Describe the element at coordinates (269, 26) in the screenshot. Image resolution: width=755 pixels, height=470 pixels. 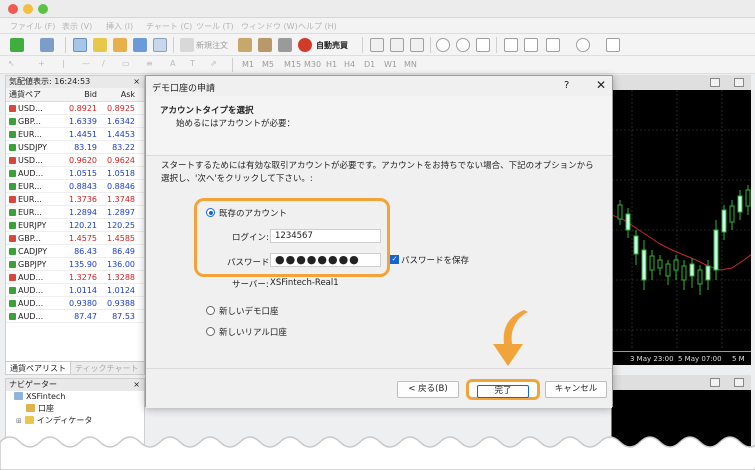
I see `menu-window: ウィンドウ (W)` at that location.